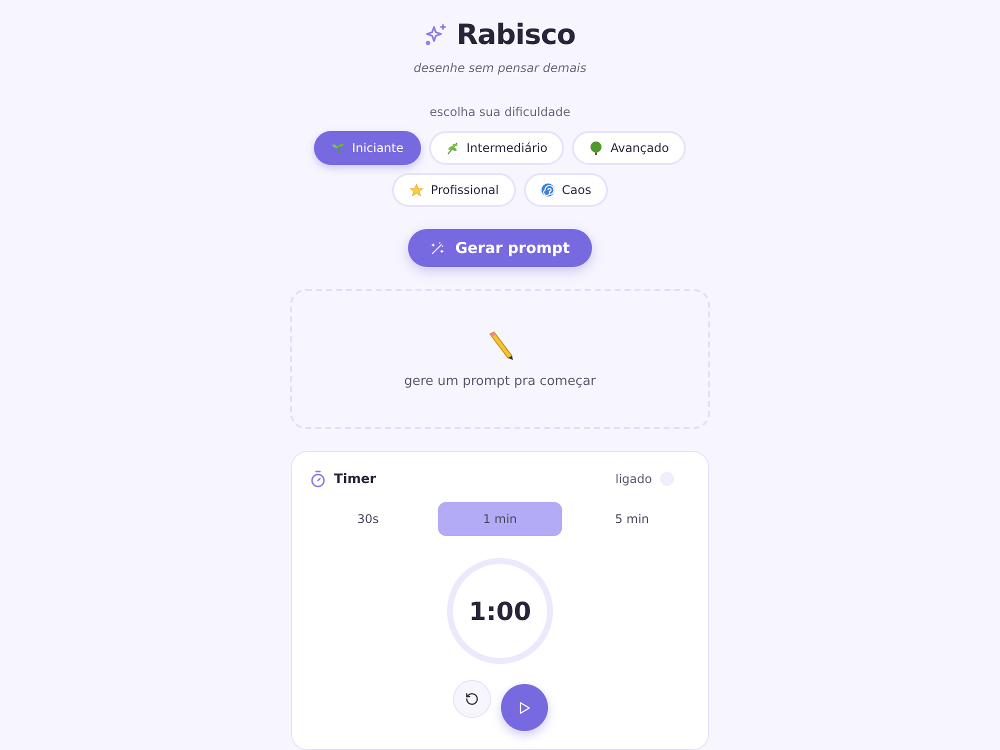 The width and height of the screenshot is (1000, 750). What do you see at coordinates (516, 34) in the screenshot?
I see `app-title: Rabisco` at bounding box center [516, 34].